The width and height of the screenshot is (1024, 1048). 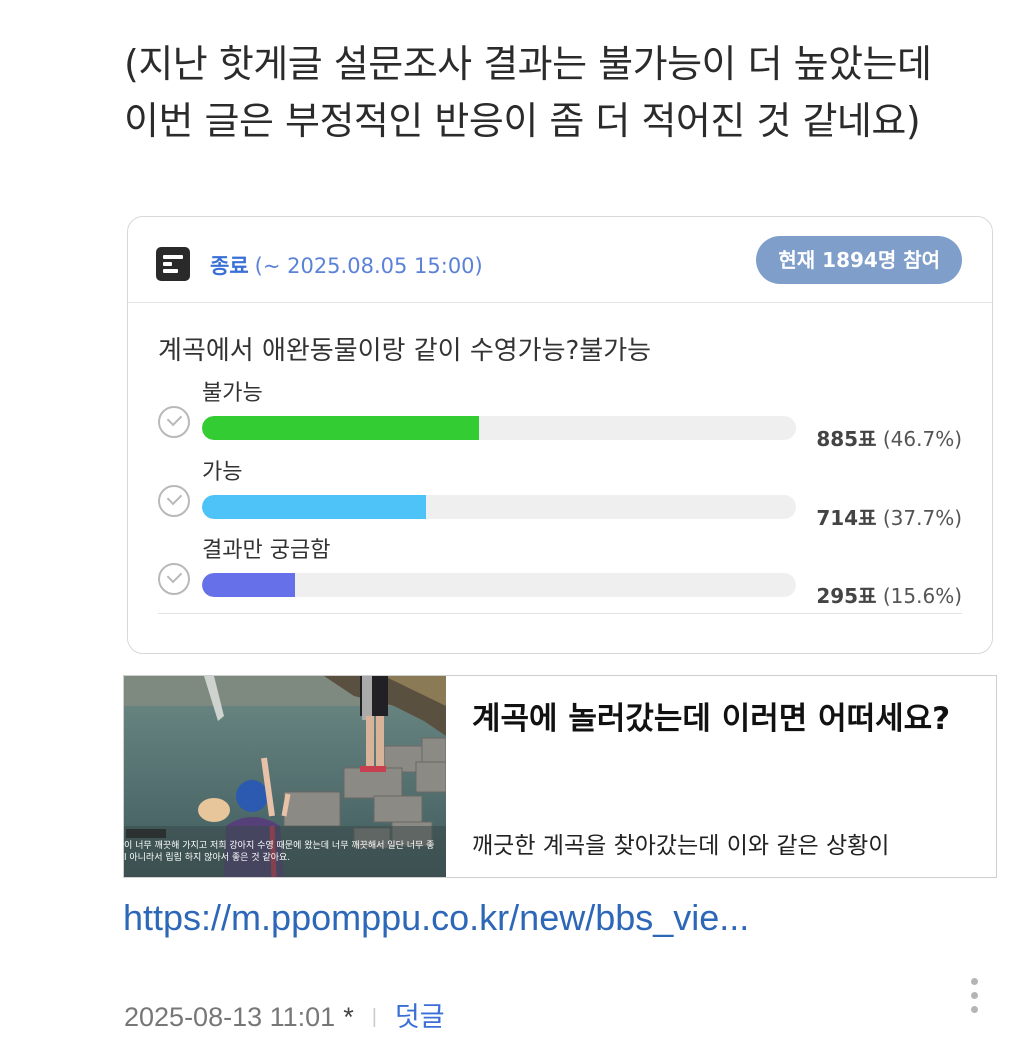 I want to click on post-meta: 2025-08-13 11:01 * | 덧글, so click(x=284, y=1014).